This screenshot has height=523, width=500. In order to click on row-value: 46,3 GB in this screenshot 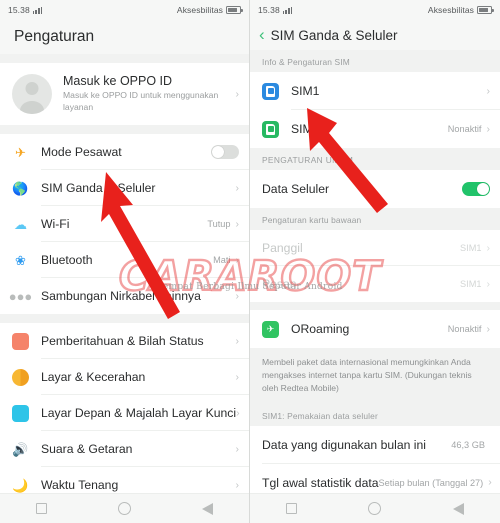, I will do `click(468, 444)`.